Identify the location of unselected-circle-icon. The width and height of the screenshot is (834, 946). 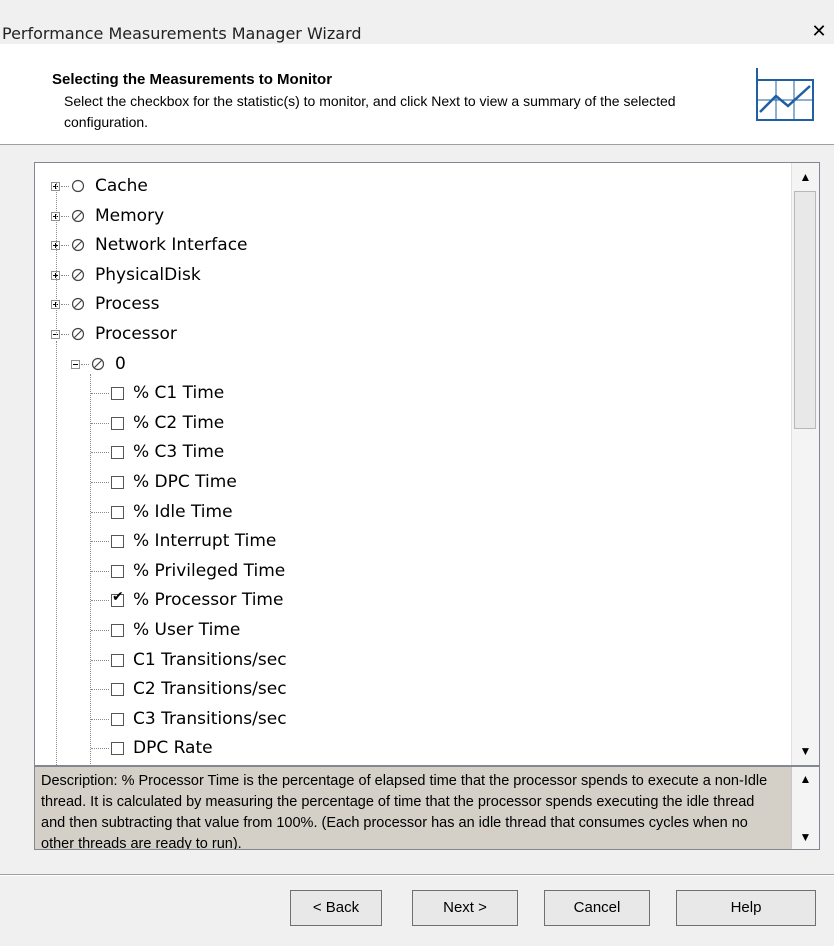
(78, 186).